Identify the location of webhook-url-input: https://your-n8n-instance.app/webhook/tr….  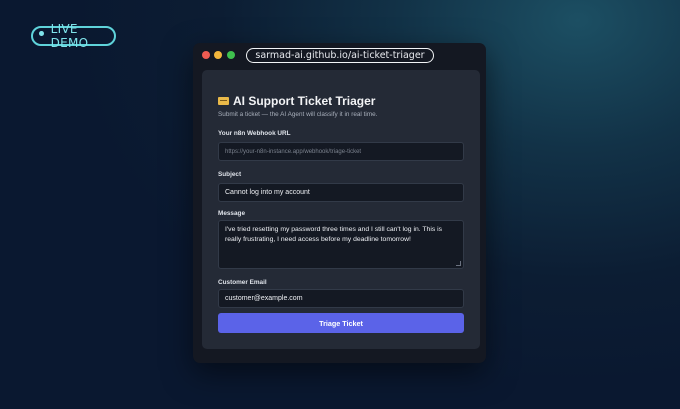
(341, 151).